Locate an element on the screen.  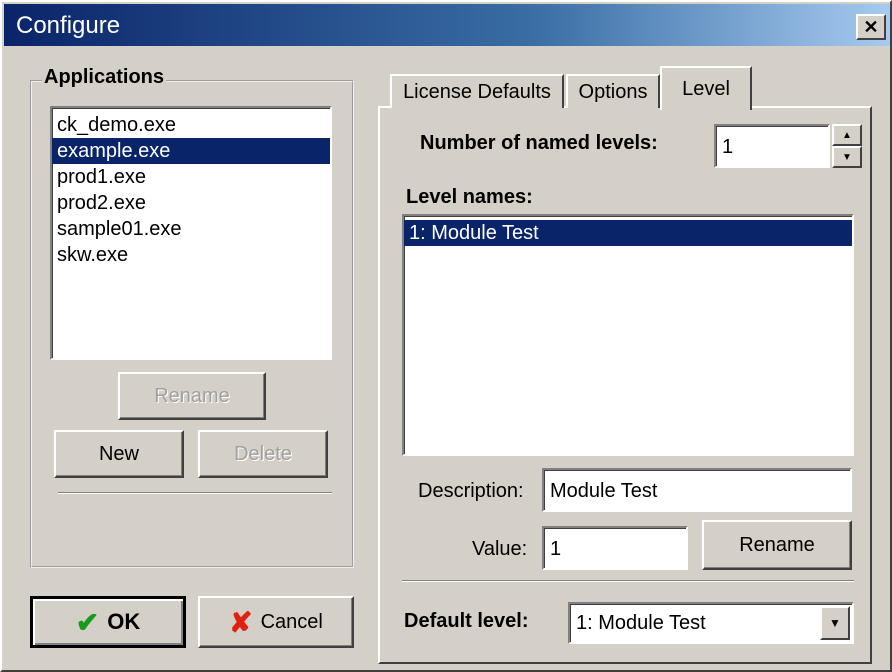
list-item: 1: Module Test is located at coordinates (628, 233).